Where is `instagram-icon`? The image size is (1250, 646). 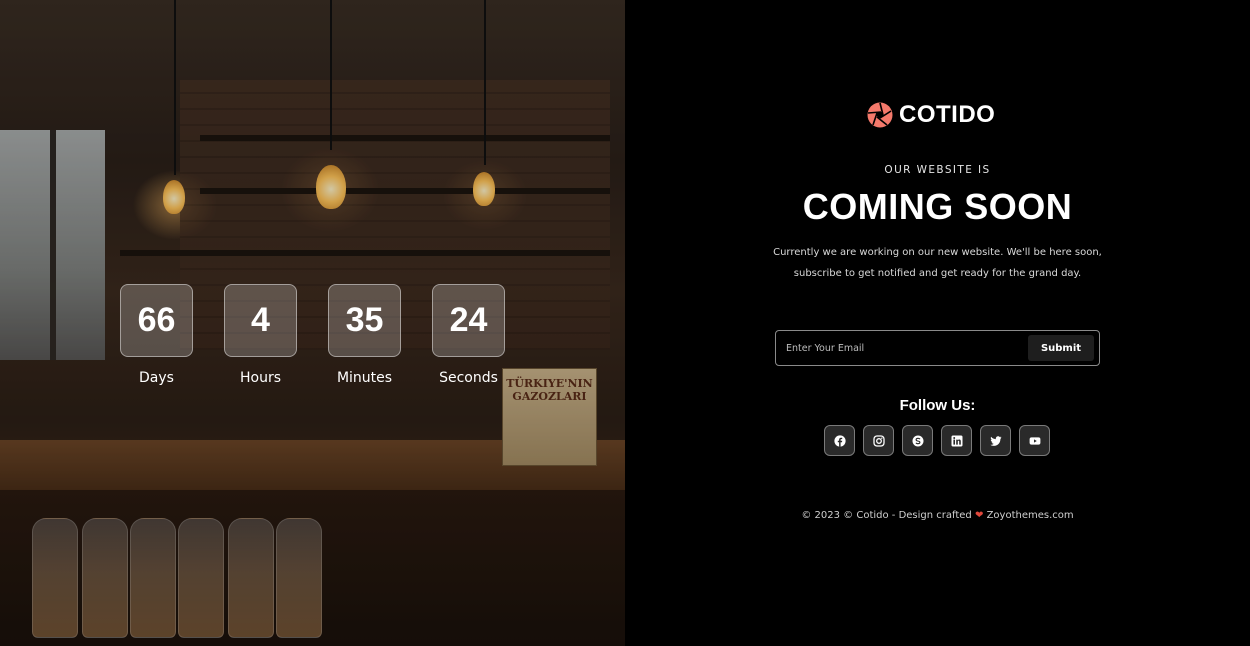 instagram-icon is located at coordinates (878, 440).